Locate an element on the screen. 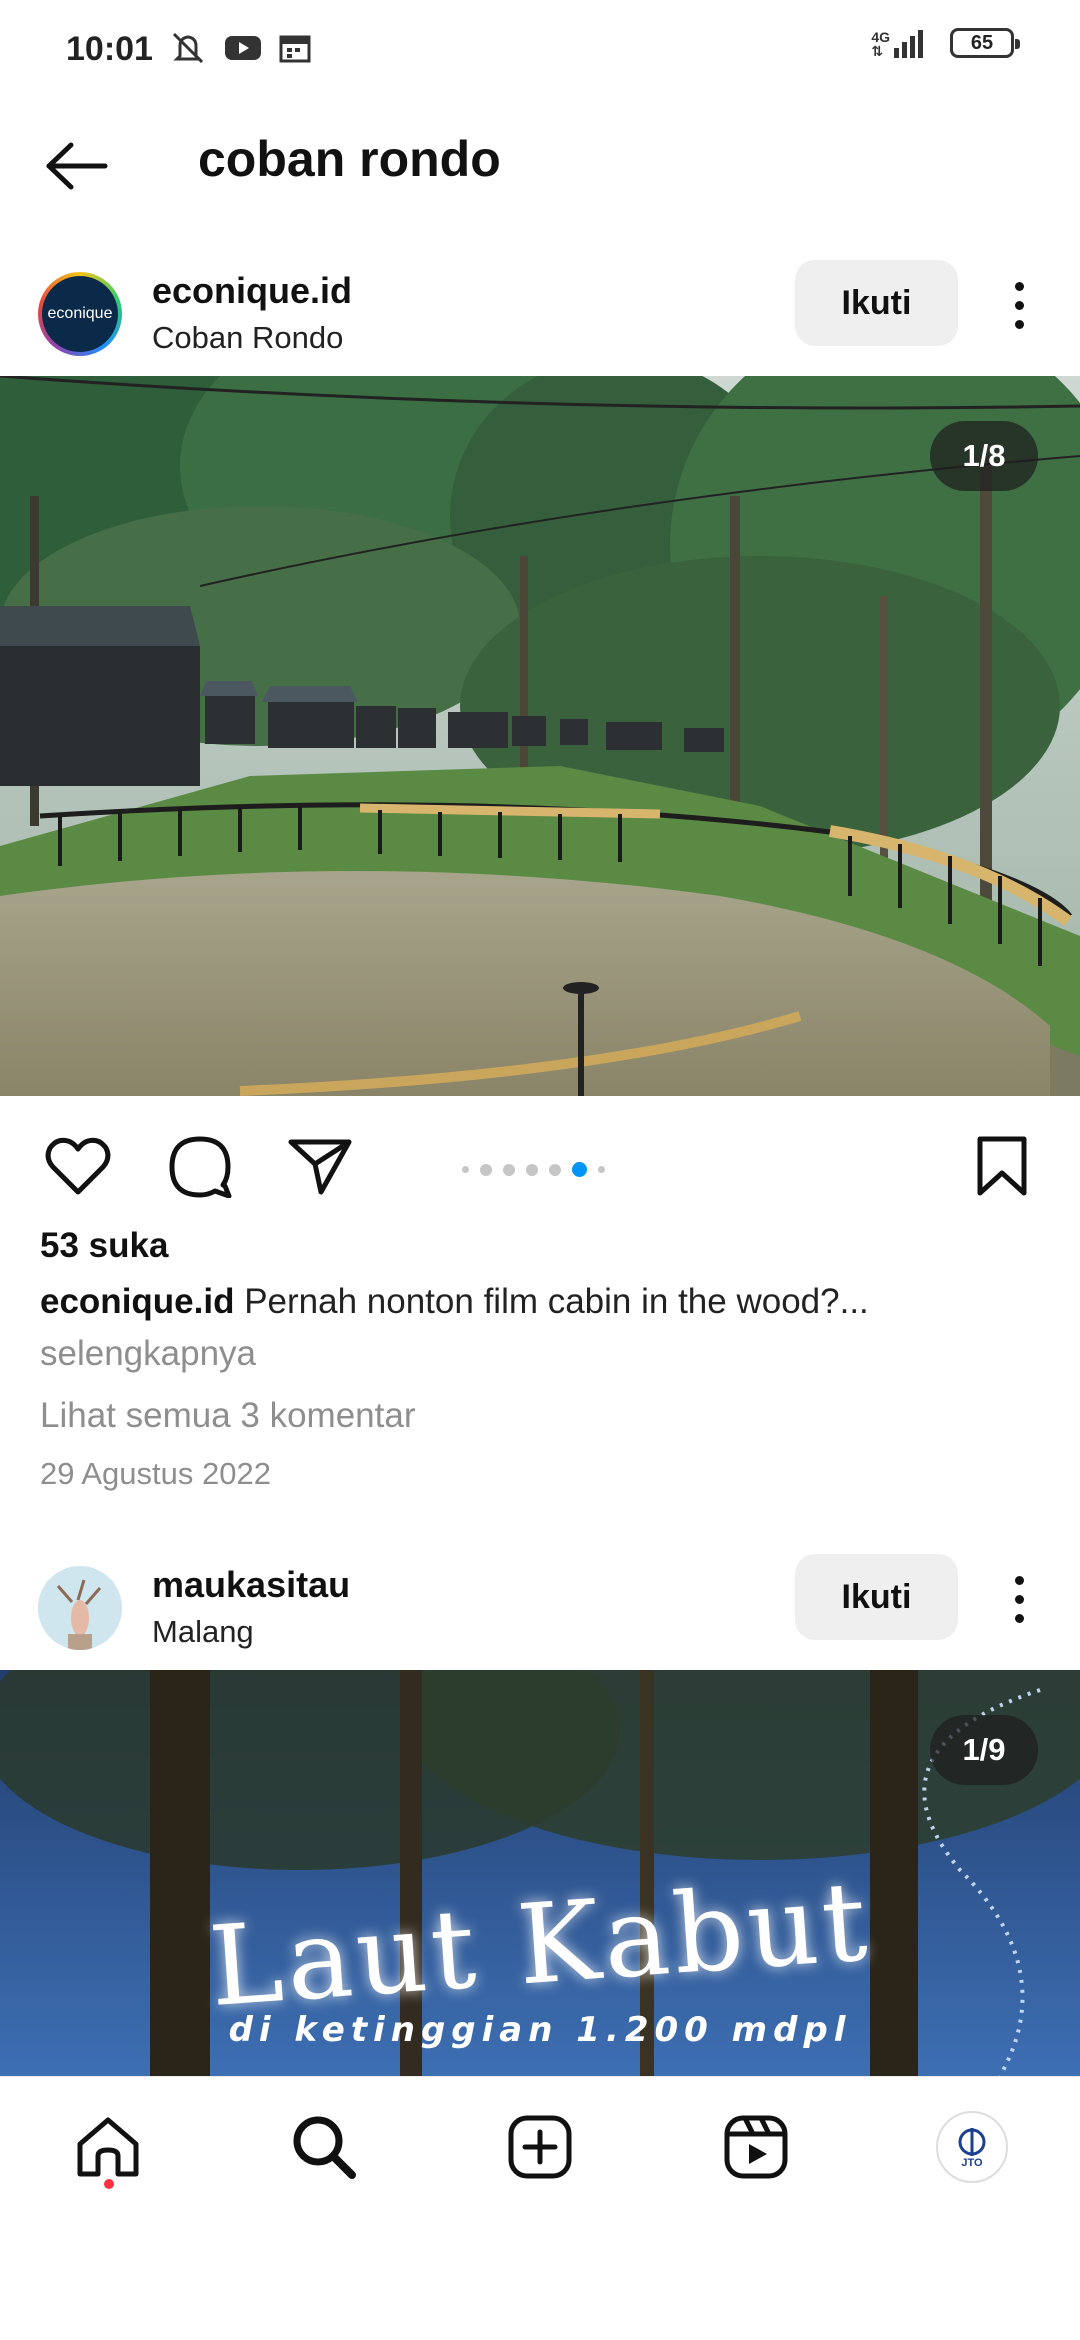 Image resolution: width=1080 pixels, height=2340 pixels. post-actions is located at coordinates (540, 1165).